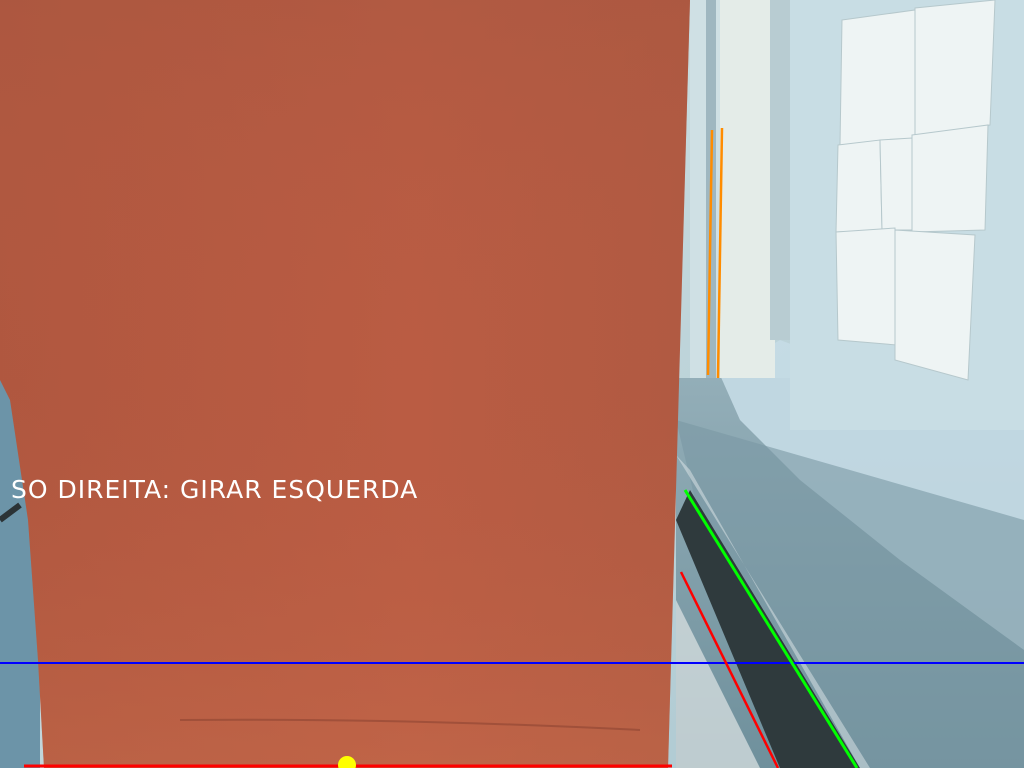 Image resolution: width=1024 pixels, height=768 pixels. I want to click on wall-papers, so click(915, 190).